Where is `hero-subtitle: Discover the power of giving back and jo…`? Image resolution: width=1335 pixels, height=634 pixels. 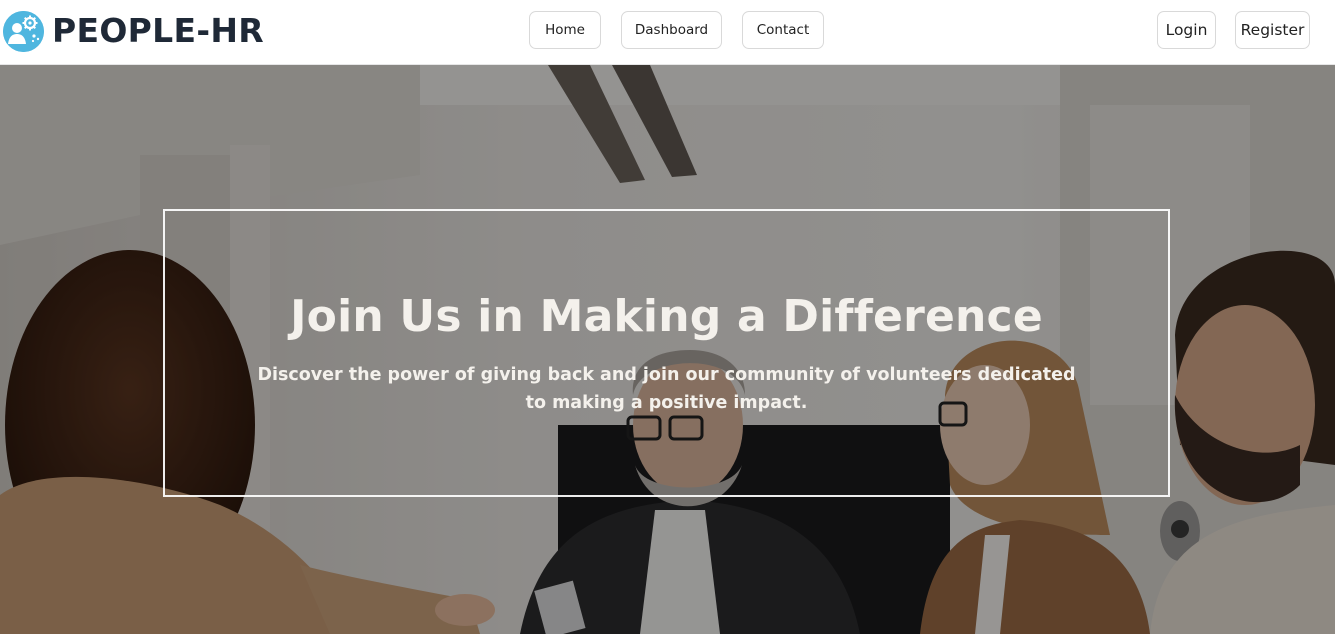
hero-subtitle: Discover the power of giving back and jo… is located at coordinates (666, 389).